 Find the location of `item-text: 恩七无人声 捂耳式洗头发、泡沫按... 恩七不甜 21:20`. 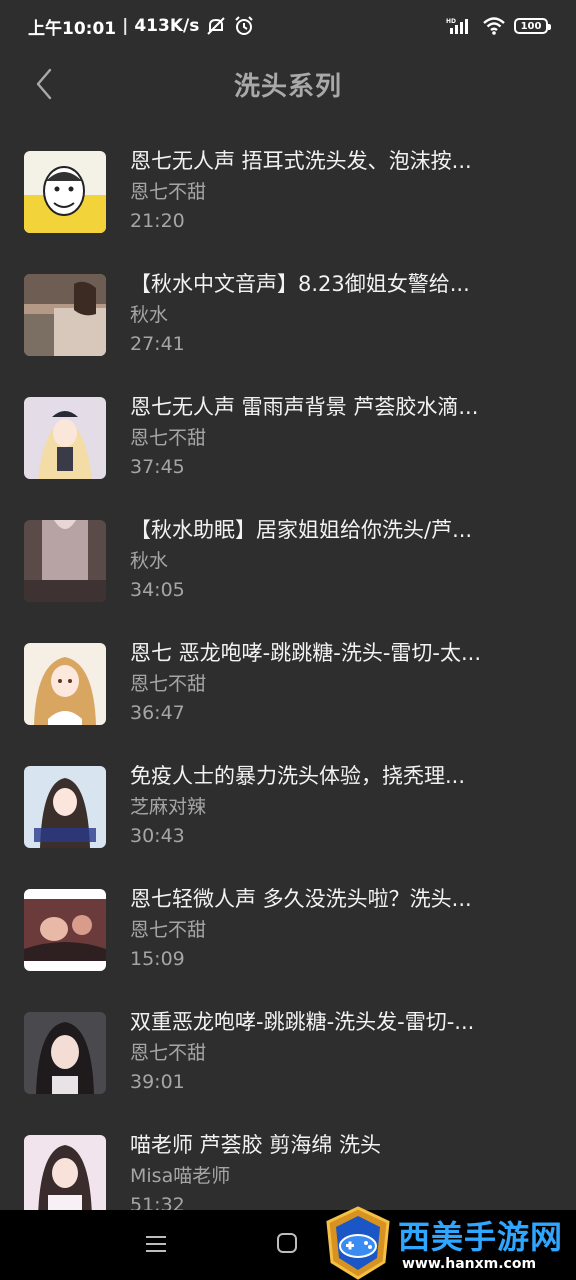

item-text: 恩七无人声 捂耳式洗头发、泡沫按... 恩七不甜 21:20 is located at coordinates (341, 190).